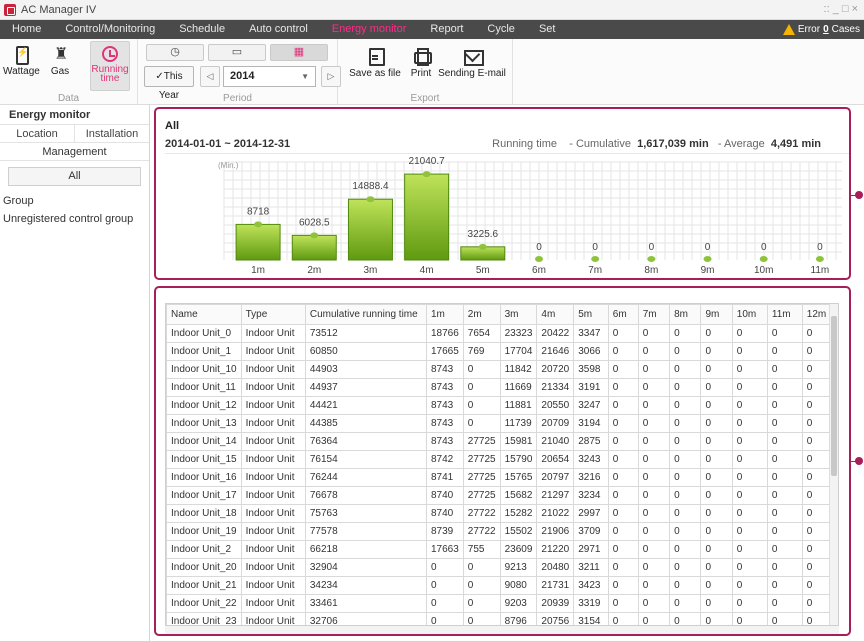 Image resolution: width=864 pixels, height=641 pixels. I want to click on table-cell: 9080, so click(518, 585).